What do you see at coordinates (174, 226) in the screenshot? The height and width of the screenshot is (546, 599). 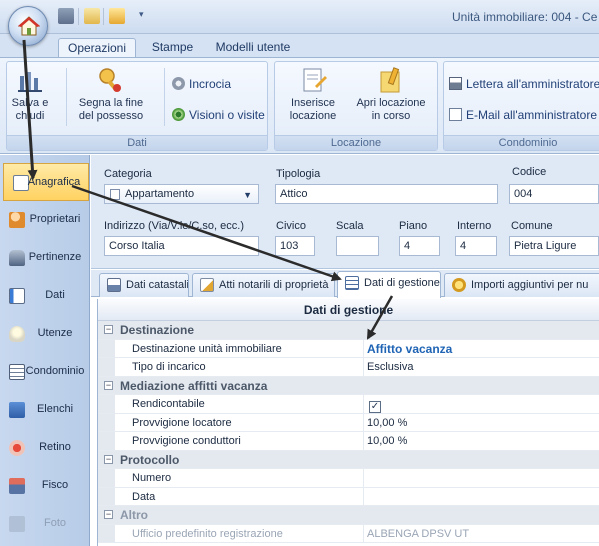 I see `indirizzo-label: Indirizzo (Via/V.le/C.so, ecc.)` at bounding box center [174, 226].